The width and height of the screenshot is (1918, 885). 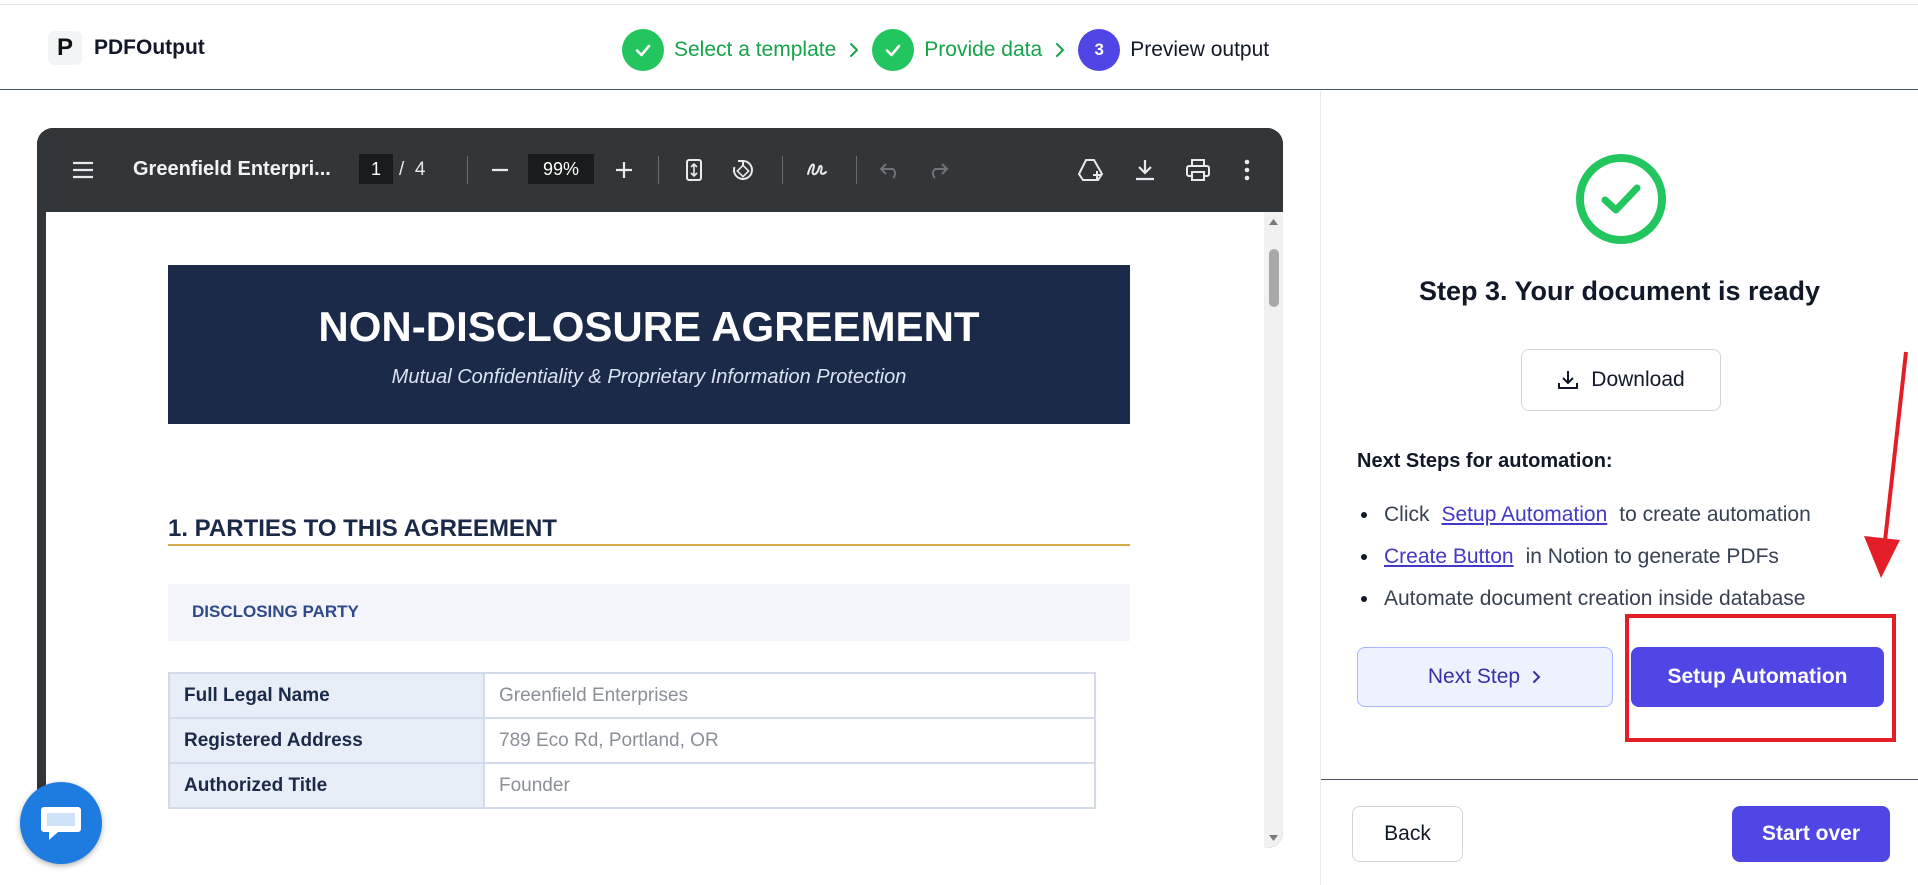 What do you see at coordinates (743, 170) in the screenshot?
I see `rotate-icon` at bounding box center [743, 170].